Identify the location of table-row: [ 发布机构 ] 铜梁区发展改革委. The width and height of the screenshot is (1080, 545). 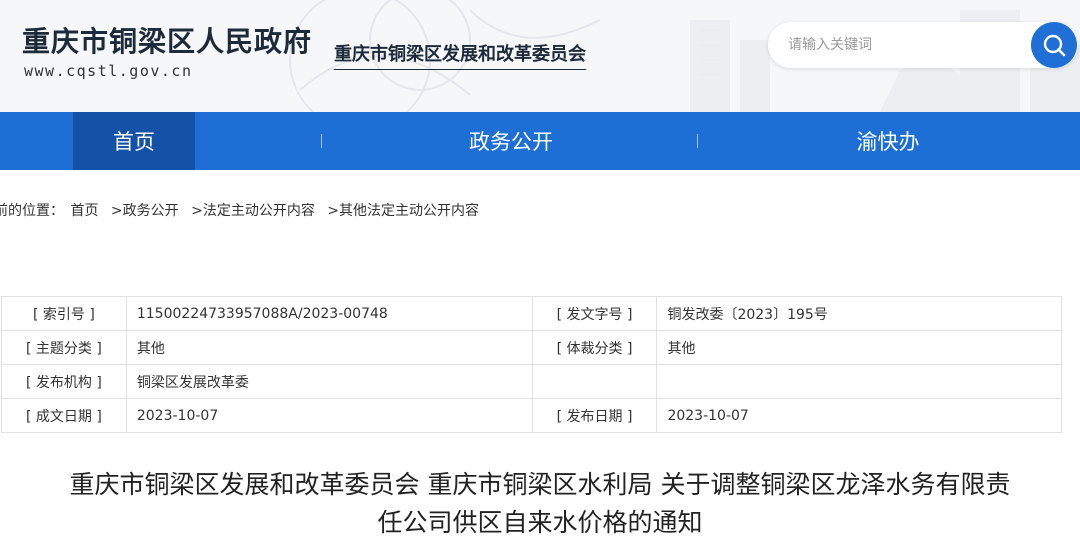
(531, 381).